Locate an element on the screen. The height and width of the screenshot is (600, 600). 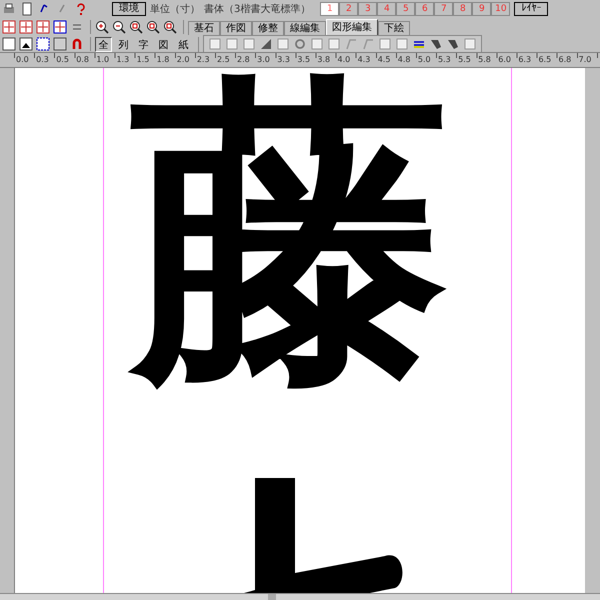
dotted-frame-icon is located at coordinates (43, 44).